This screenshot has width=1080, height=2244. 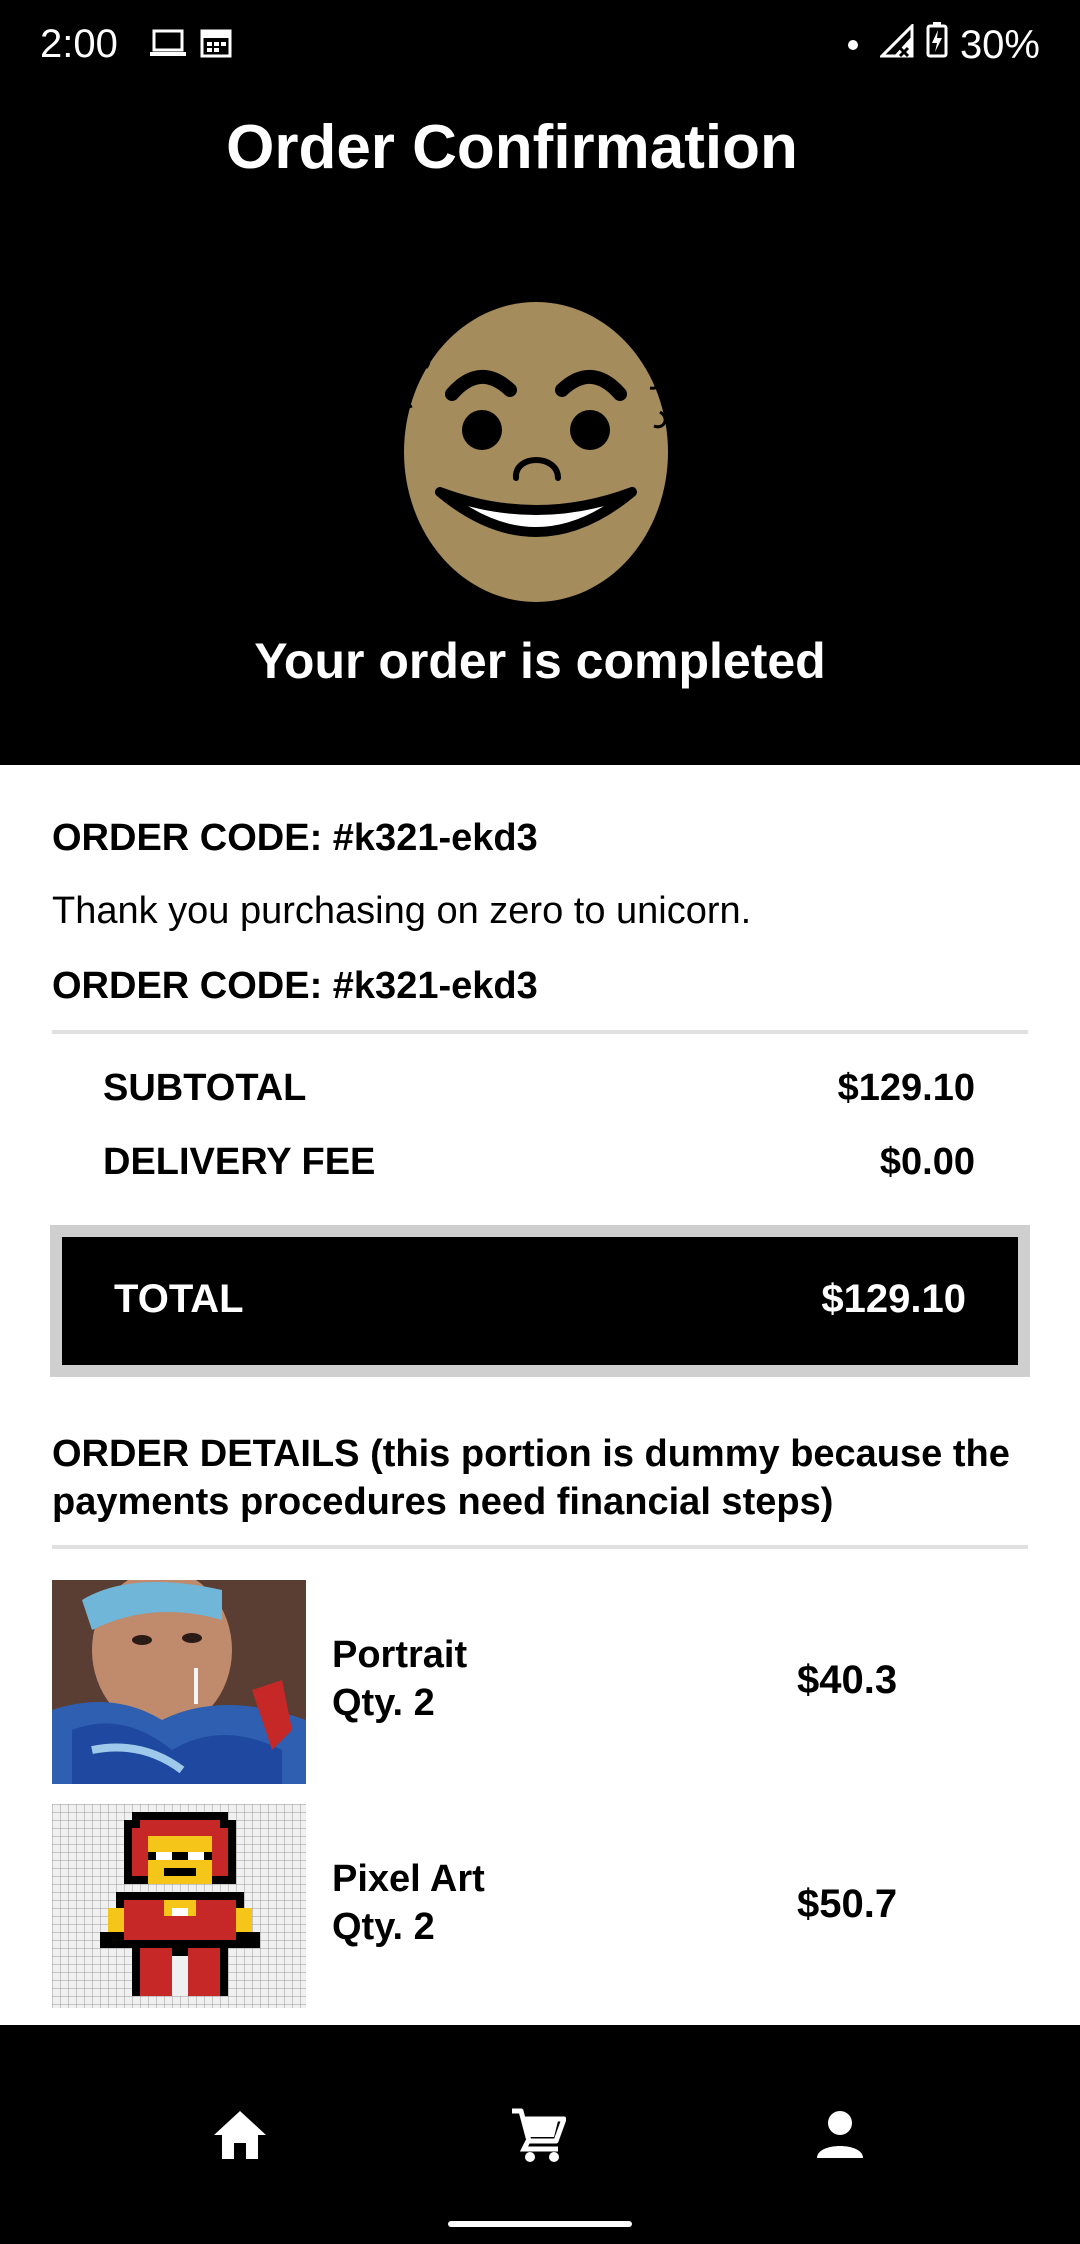 What do you see at coordinates (408, 1879) in the screenshot?
I see `item-name: Pixel Art` at bounding box center [408, 1879].